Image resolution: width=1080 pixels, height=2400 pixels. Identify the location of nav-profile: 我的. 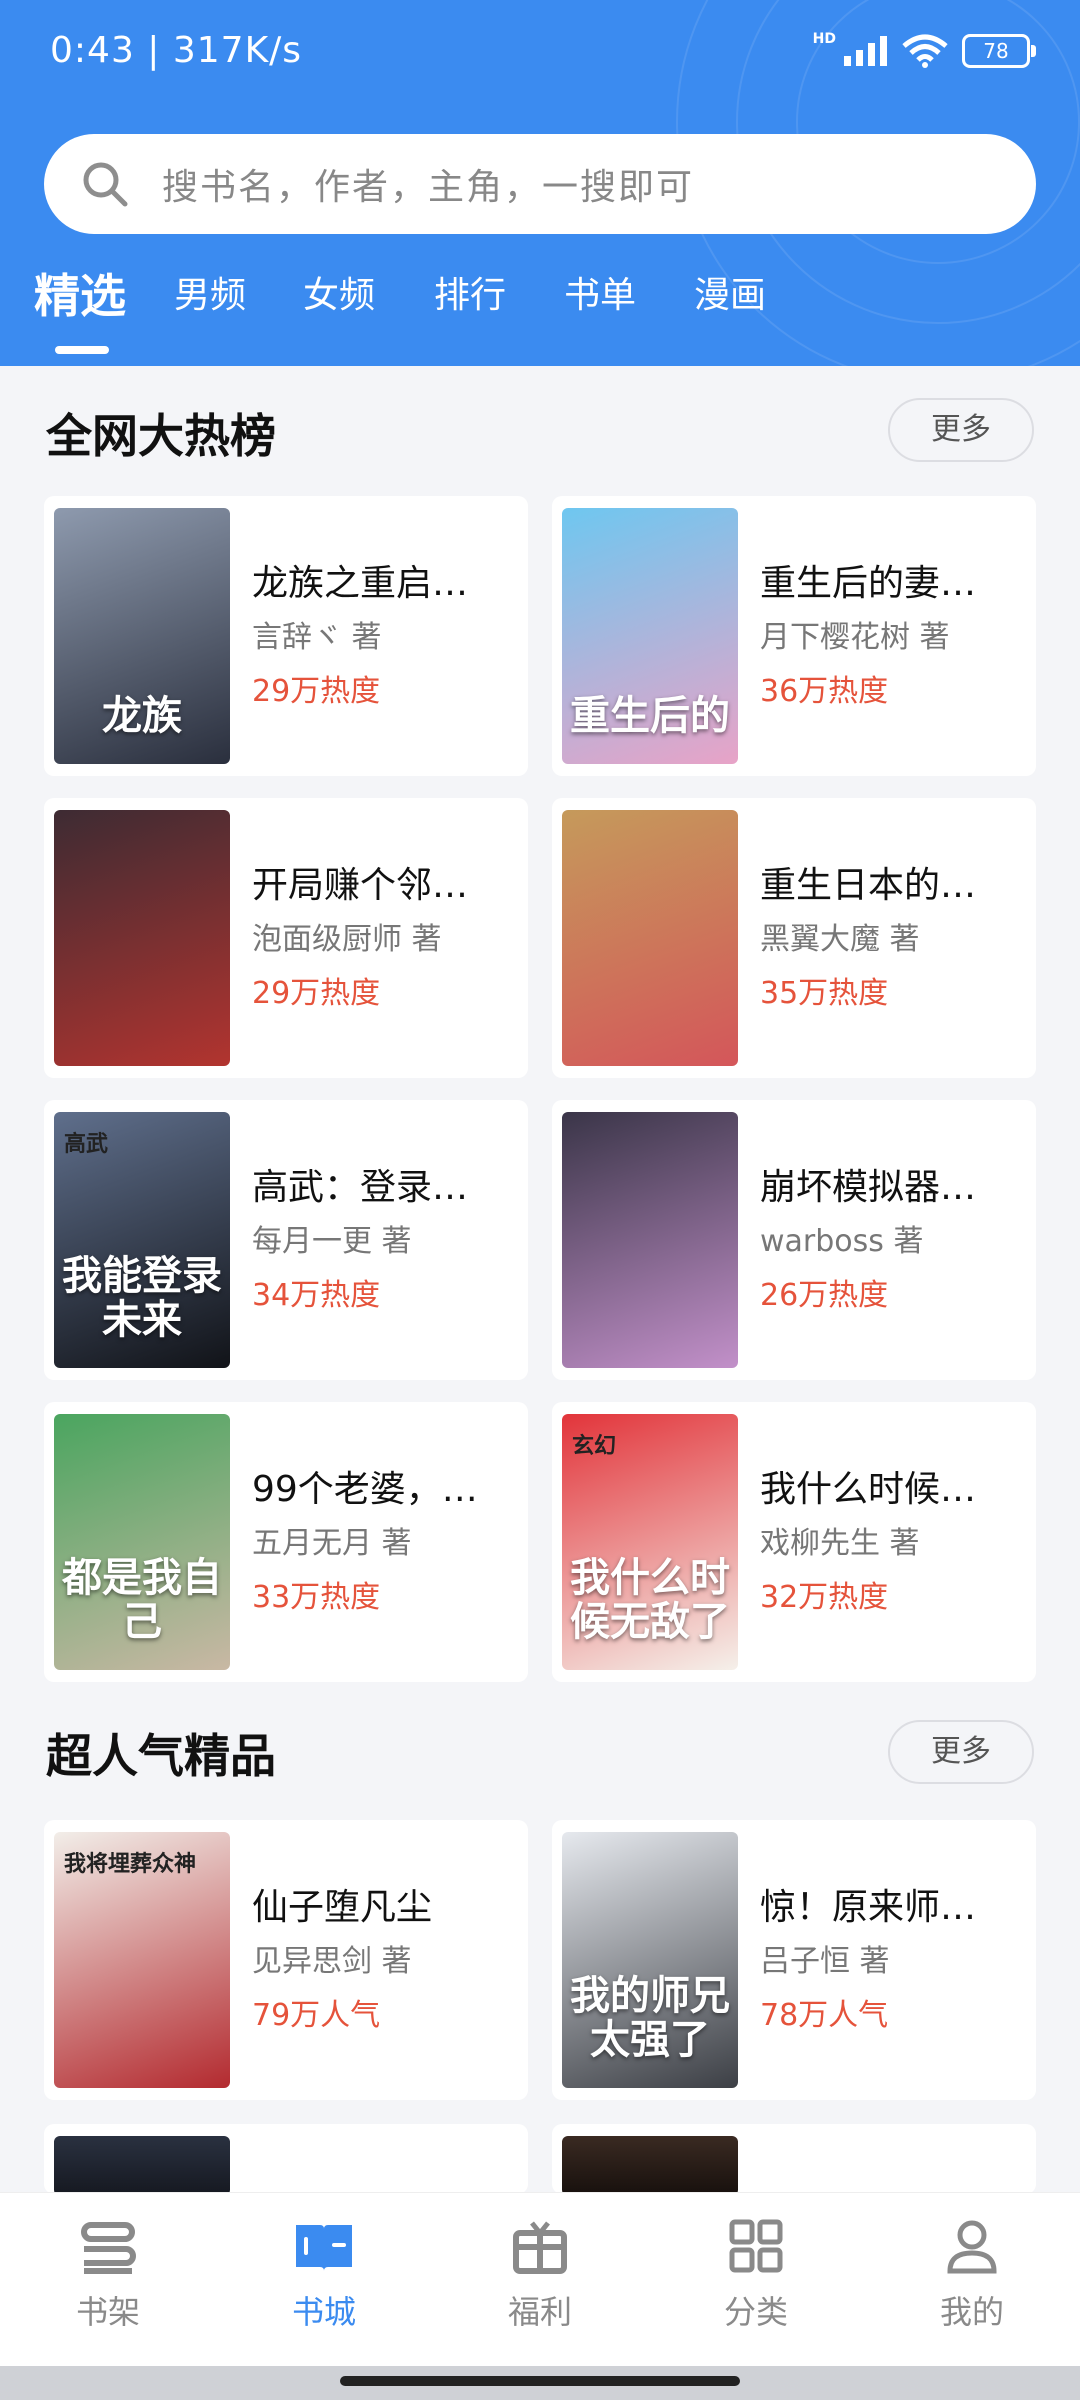
(972, 2276).